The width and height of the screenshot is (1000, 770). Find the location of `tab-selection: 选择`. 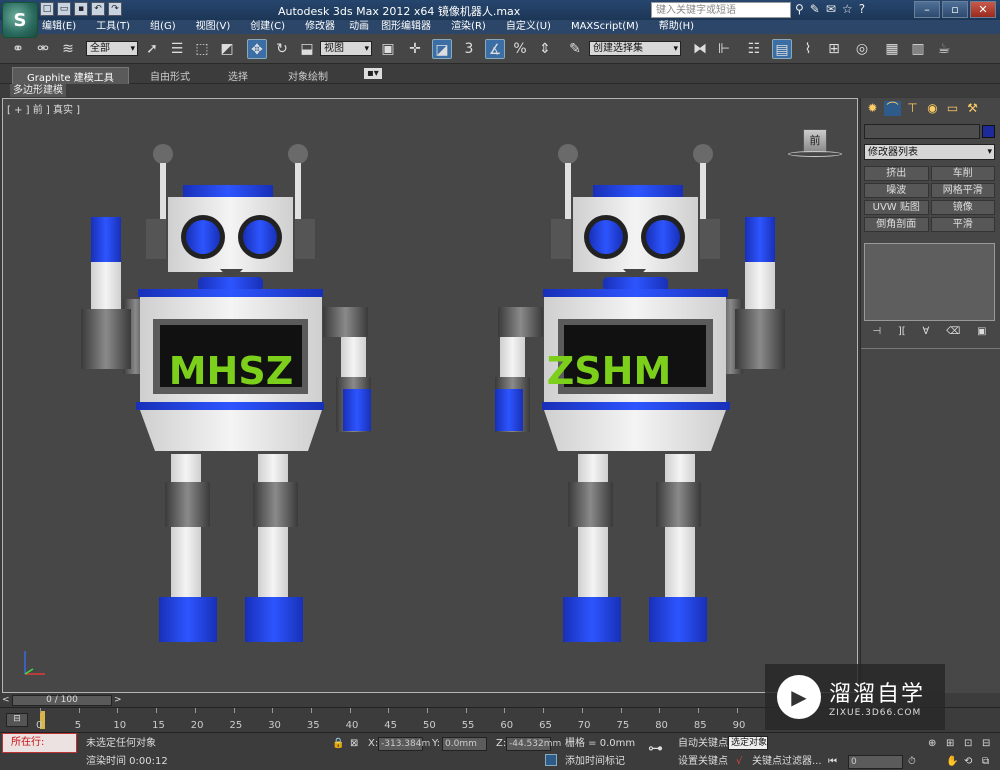

tab-selection: 选择 is located at coordinates (238, 75).